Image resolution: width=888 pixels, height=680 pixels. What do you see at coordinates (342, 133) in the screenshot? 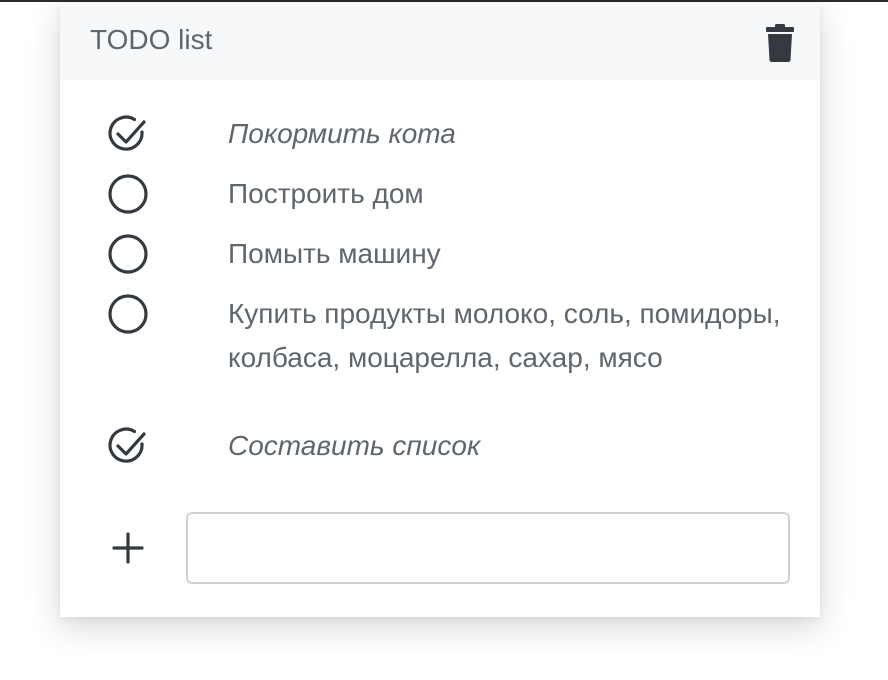
I see `todo-text: Покормить кота` at bounding box center [342, 133].